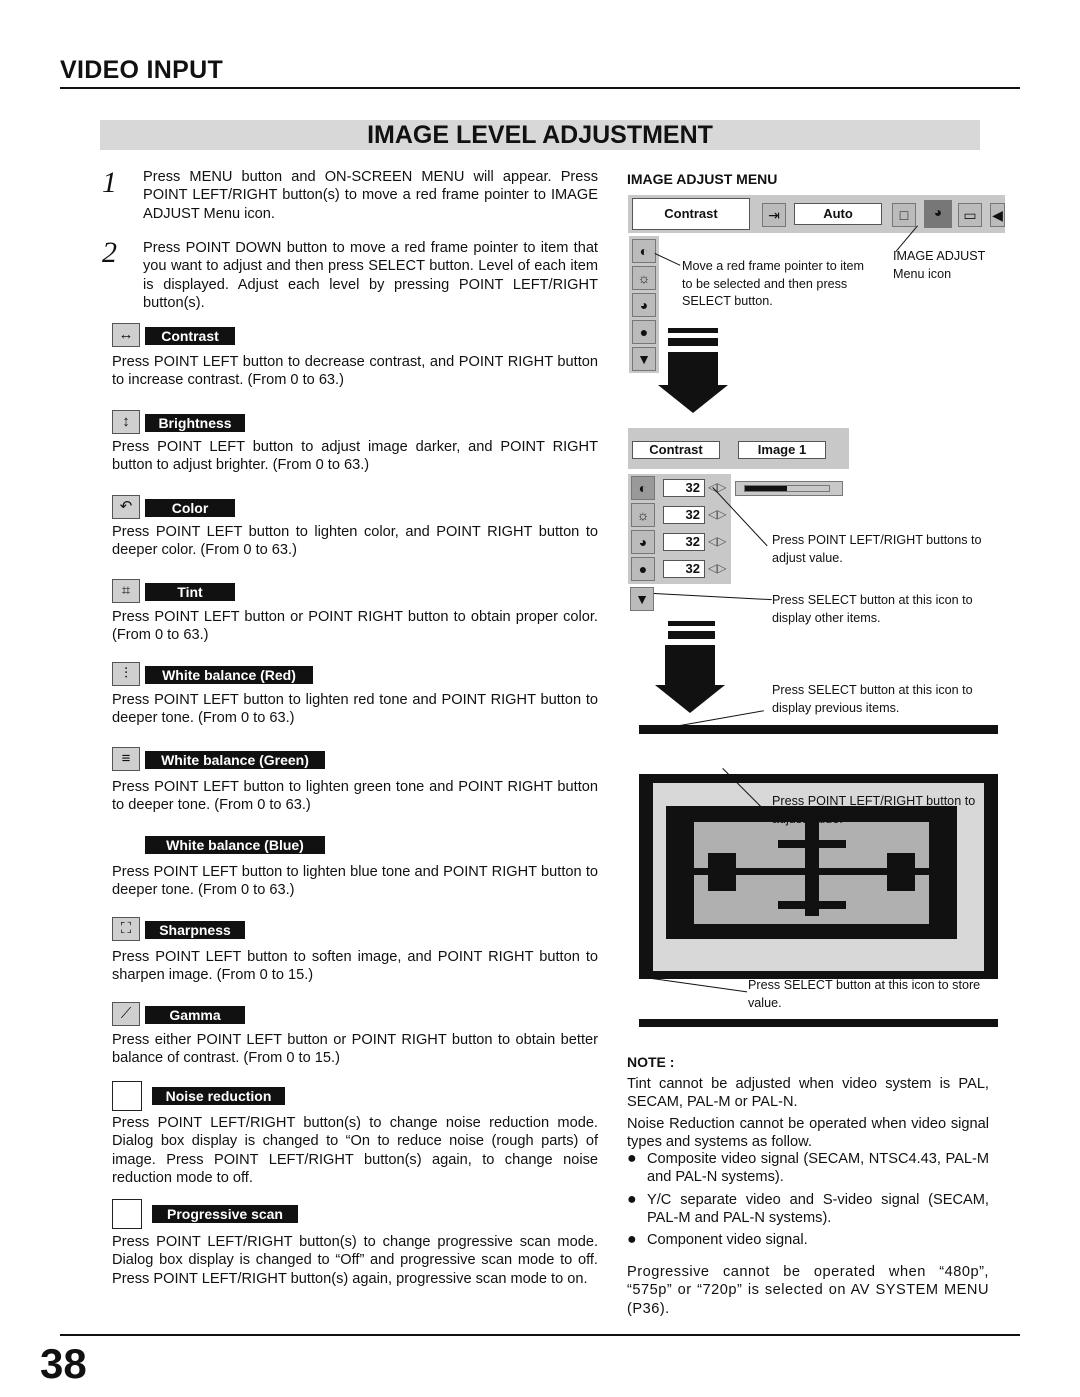 This screenshot has height=1397, width=1080. I want to click on page-title: IMAGE LEVEL ADJUSTMENT, so click(540, 135).